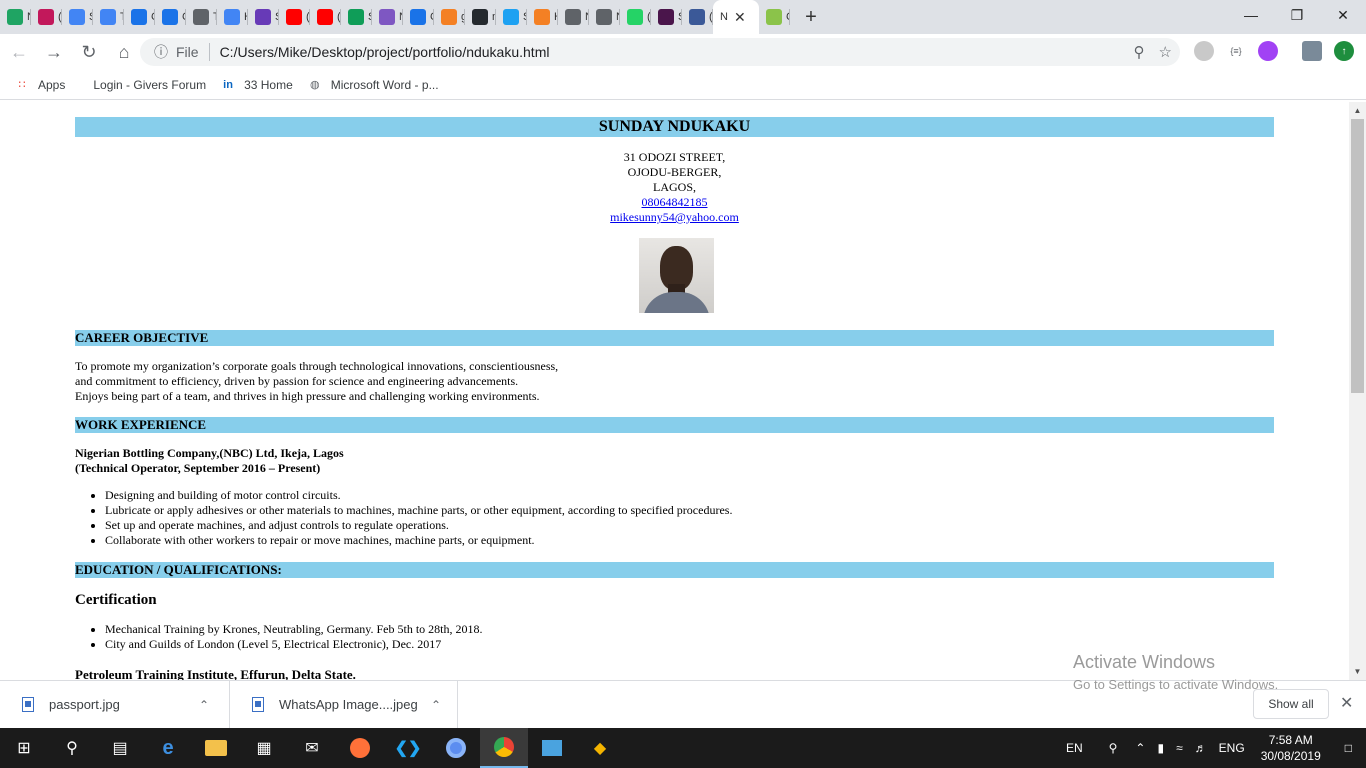 This screenshot has width=1366, height=768. What do you see at coordinates (1236, 51) in the screenshot?
I see `json-extension-icon: {≡}` at bounding box center [1236, 51].